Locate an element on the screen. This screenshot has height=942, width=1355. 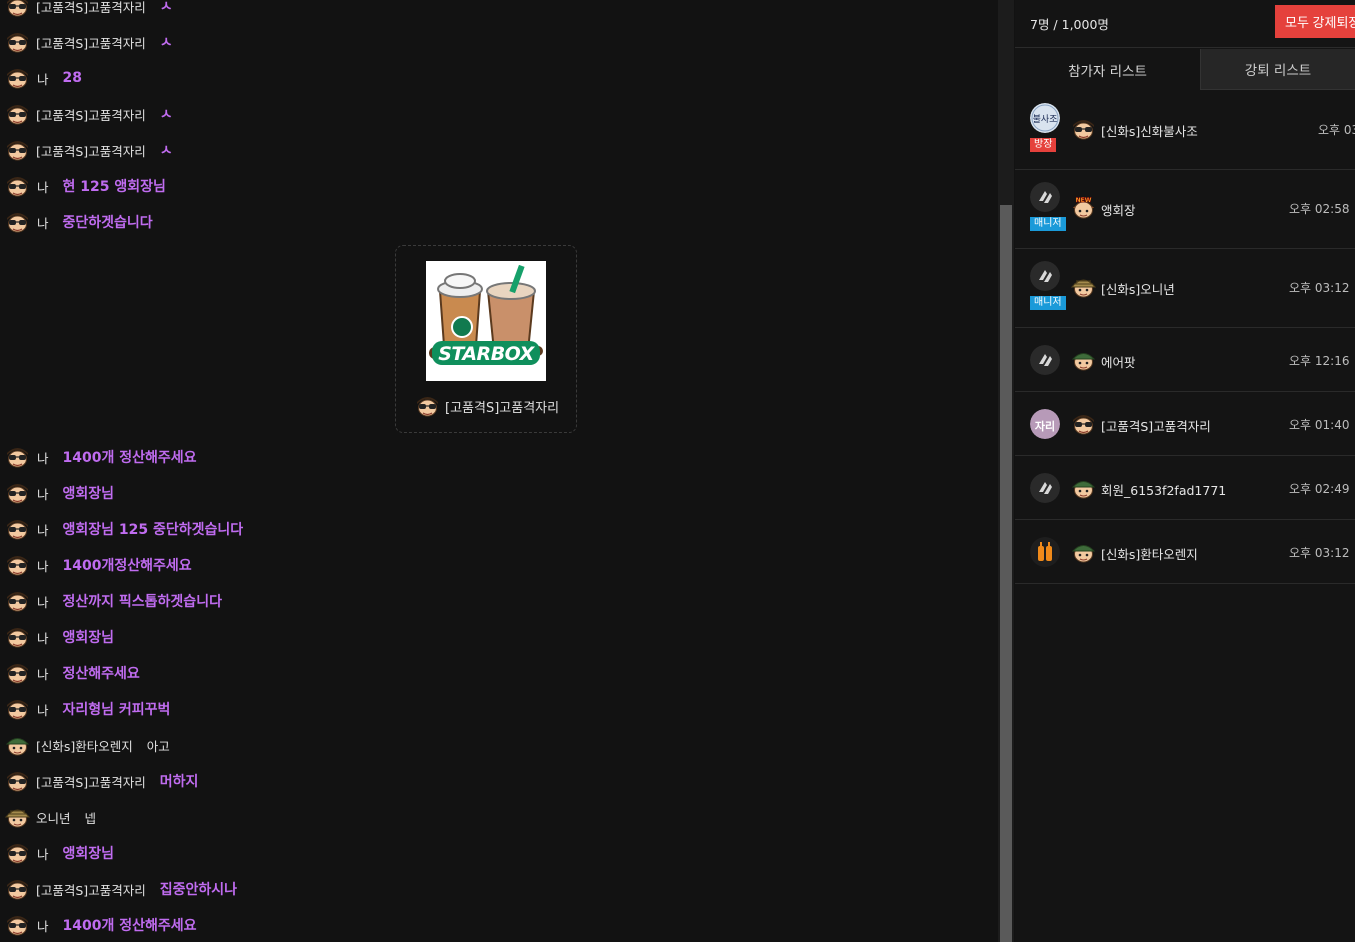
chat-message: 나 정산해주세요 is located at coordinates (72, 673).